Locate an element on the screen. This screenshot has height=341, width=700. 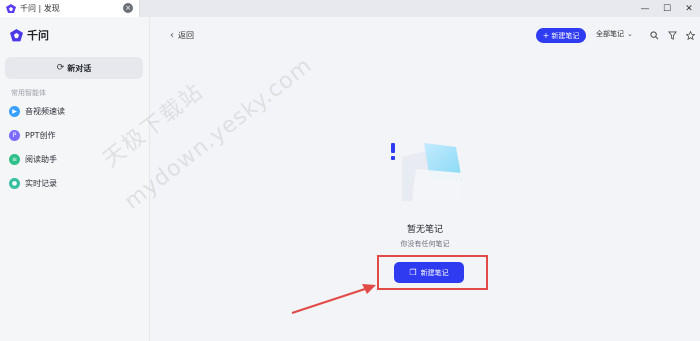
empty-state-subtitle: 你没有任何笔记 is located at coordinates (425, 244).